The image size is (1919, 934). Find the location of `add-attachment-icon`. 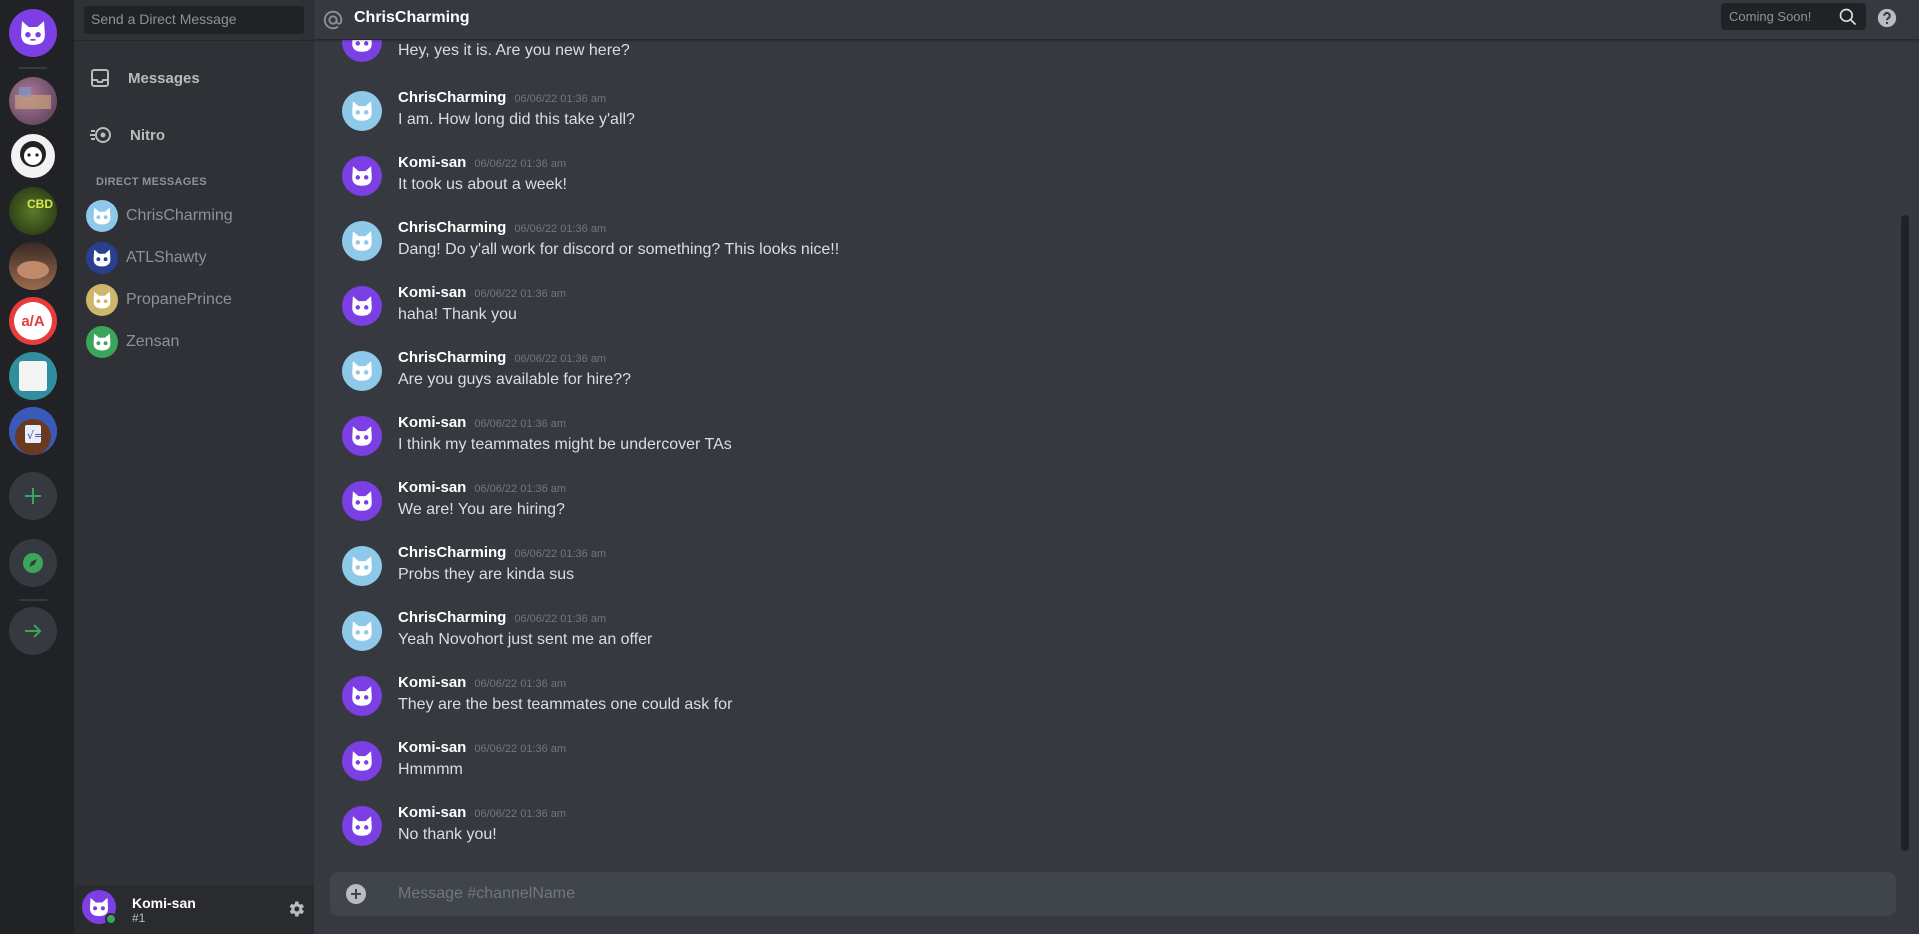

add-attachment-icon is located at coordinates (356, 894).